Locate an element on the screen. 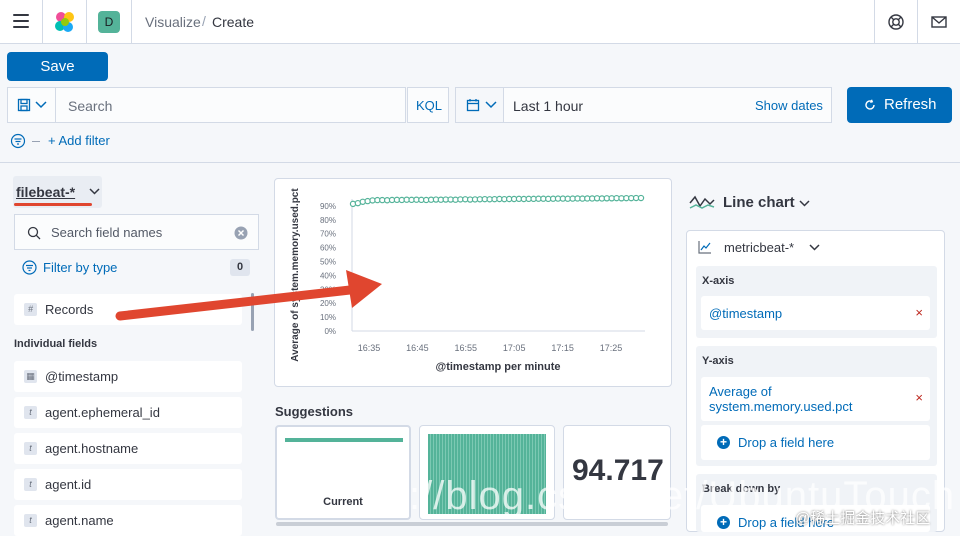 Image resolution: width=960 pixels, height=536 pixels. remove-y-axis-icon: × is located at coordinates (919, 397).